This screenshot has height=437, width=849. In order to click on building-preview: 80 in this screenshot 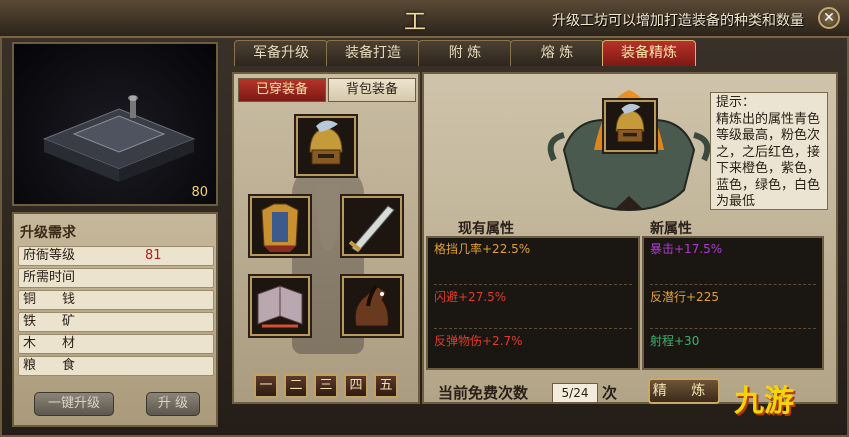, I will do `click(115, 124)`.